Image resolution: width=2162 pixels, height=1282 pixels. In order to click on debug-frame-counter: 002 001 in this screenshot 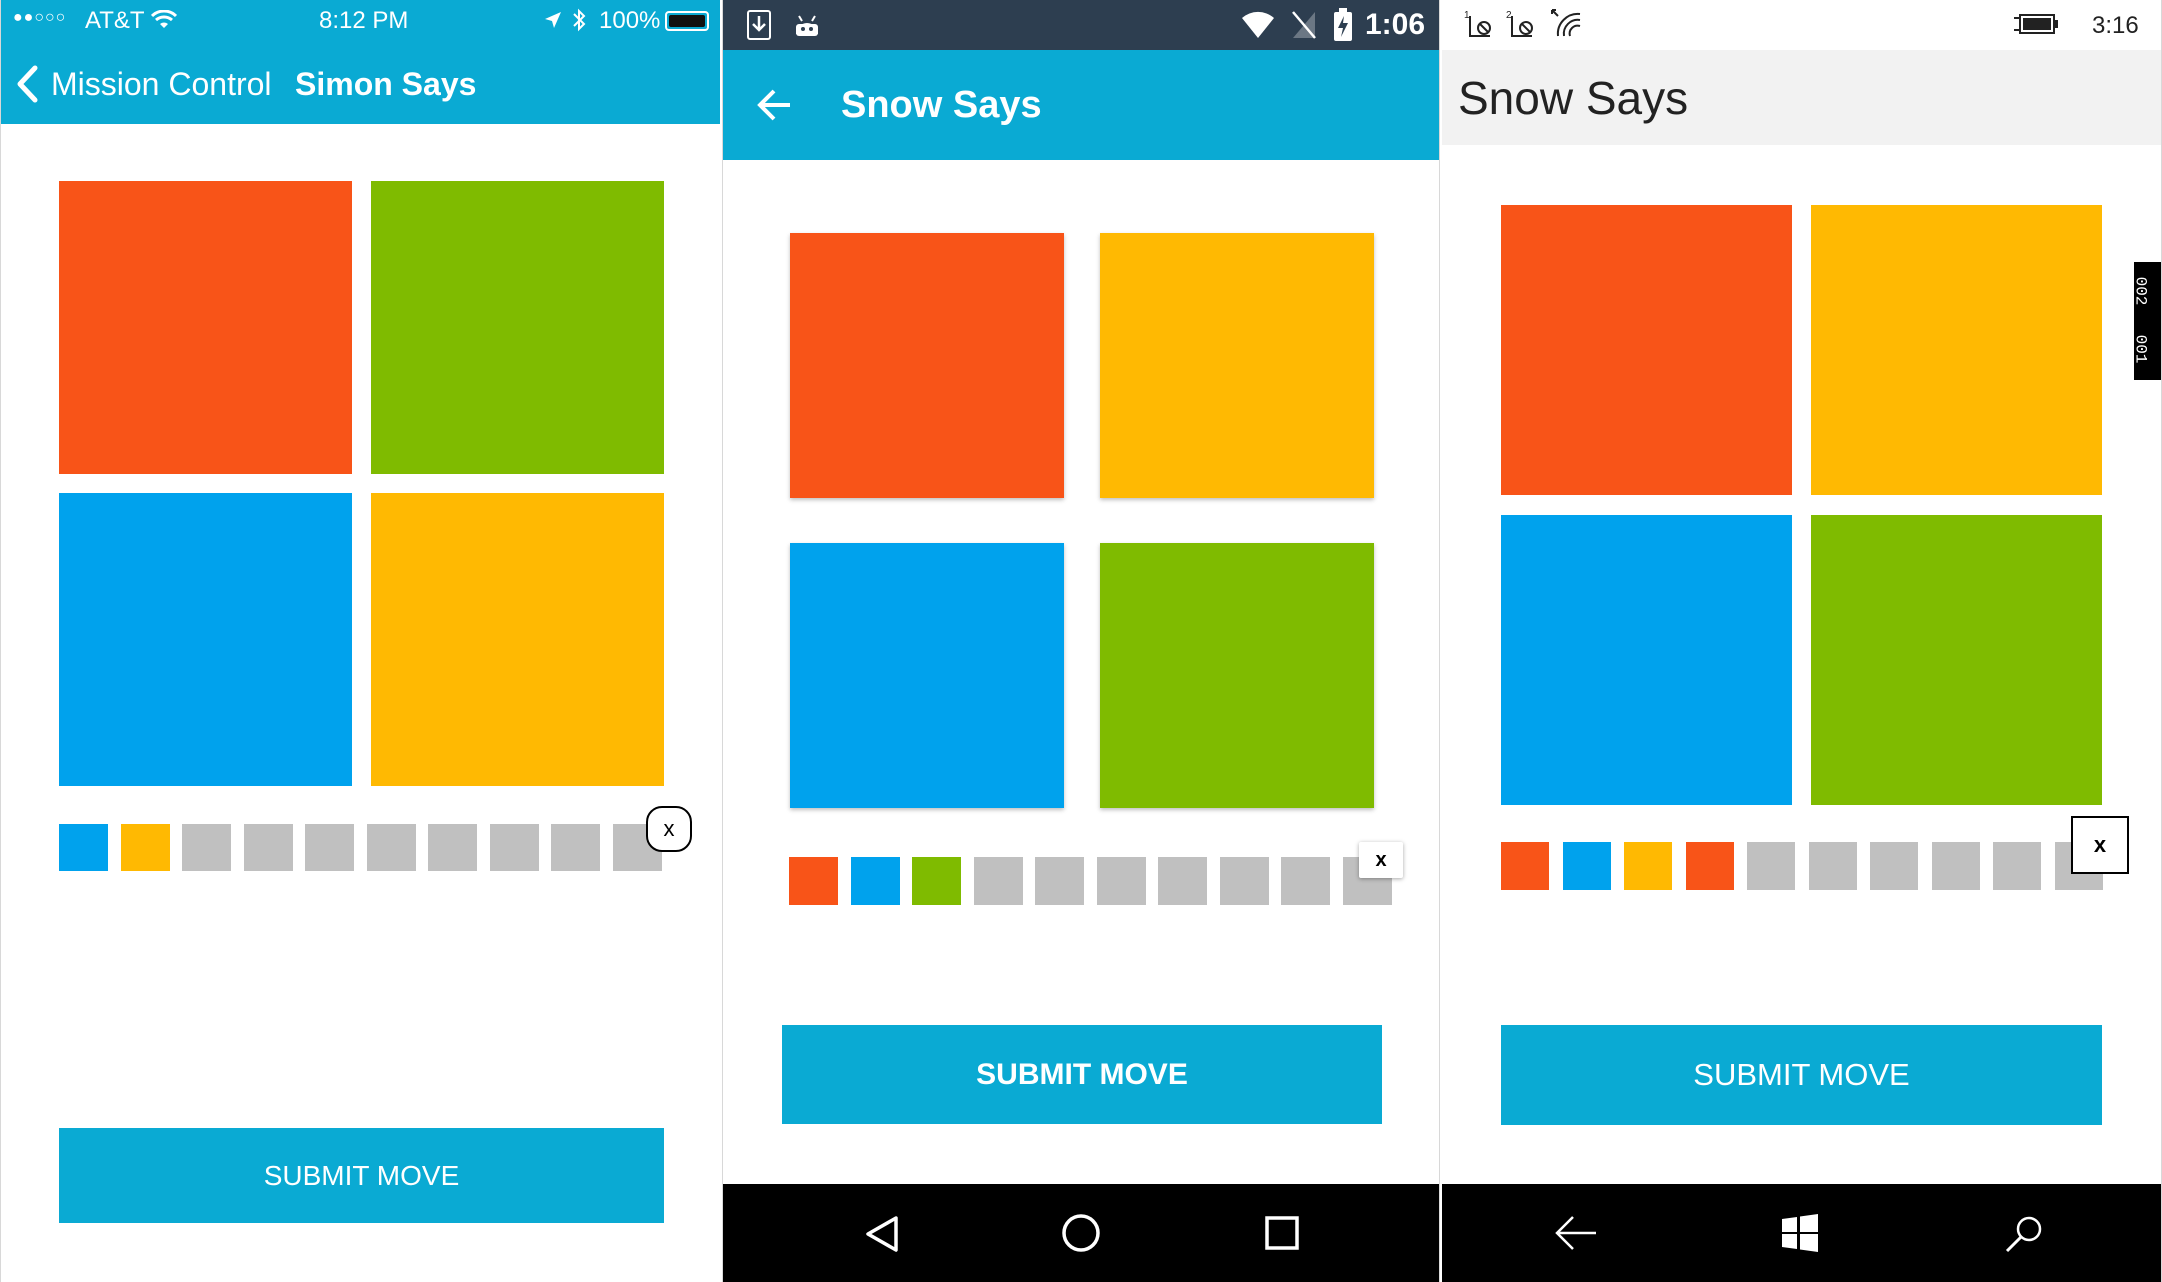, I will do `click(2146, 321)`.